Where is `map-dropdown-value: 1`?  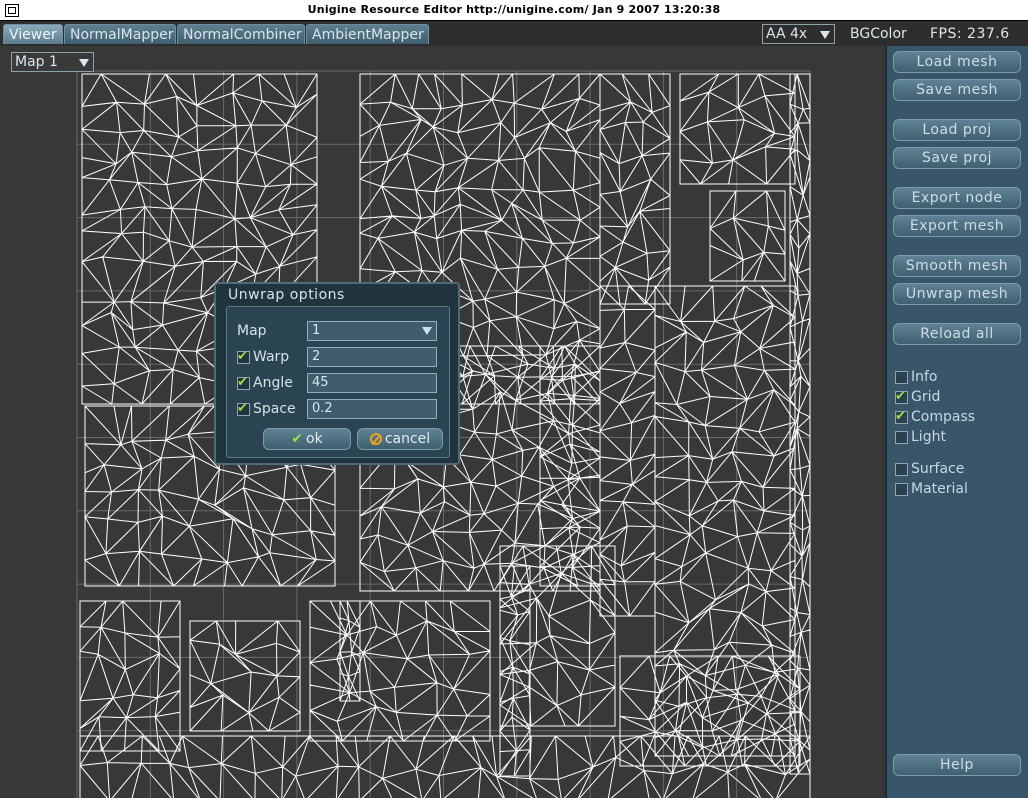 map-dropdown-value: 1 is located at coordinates (316, 330).